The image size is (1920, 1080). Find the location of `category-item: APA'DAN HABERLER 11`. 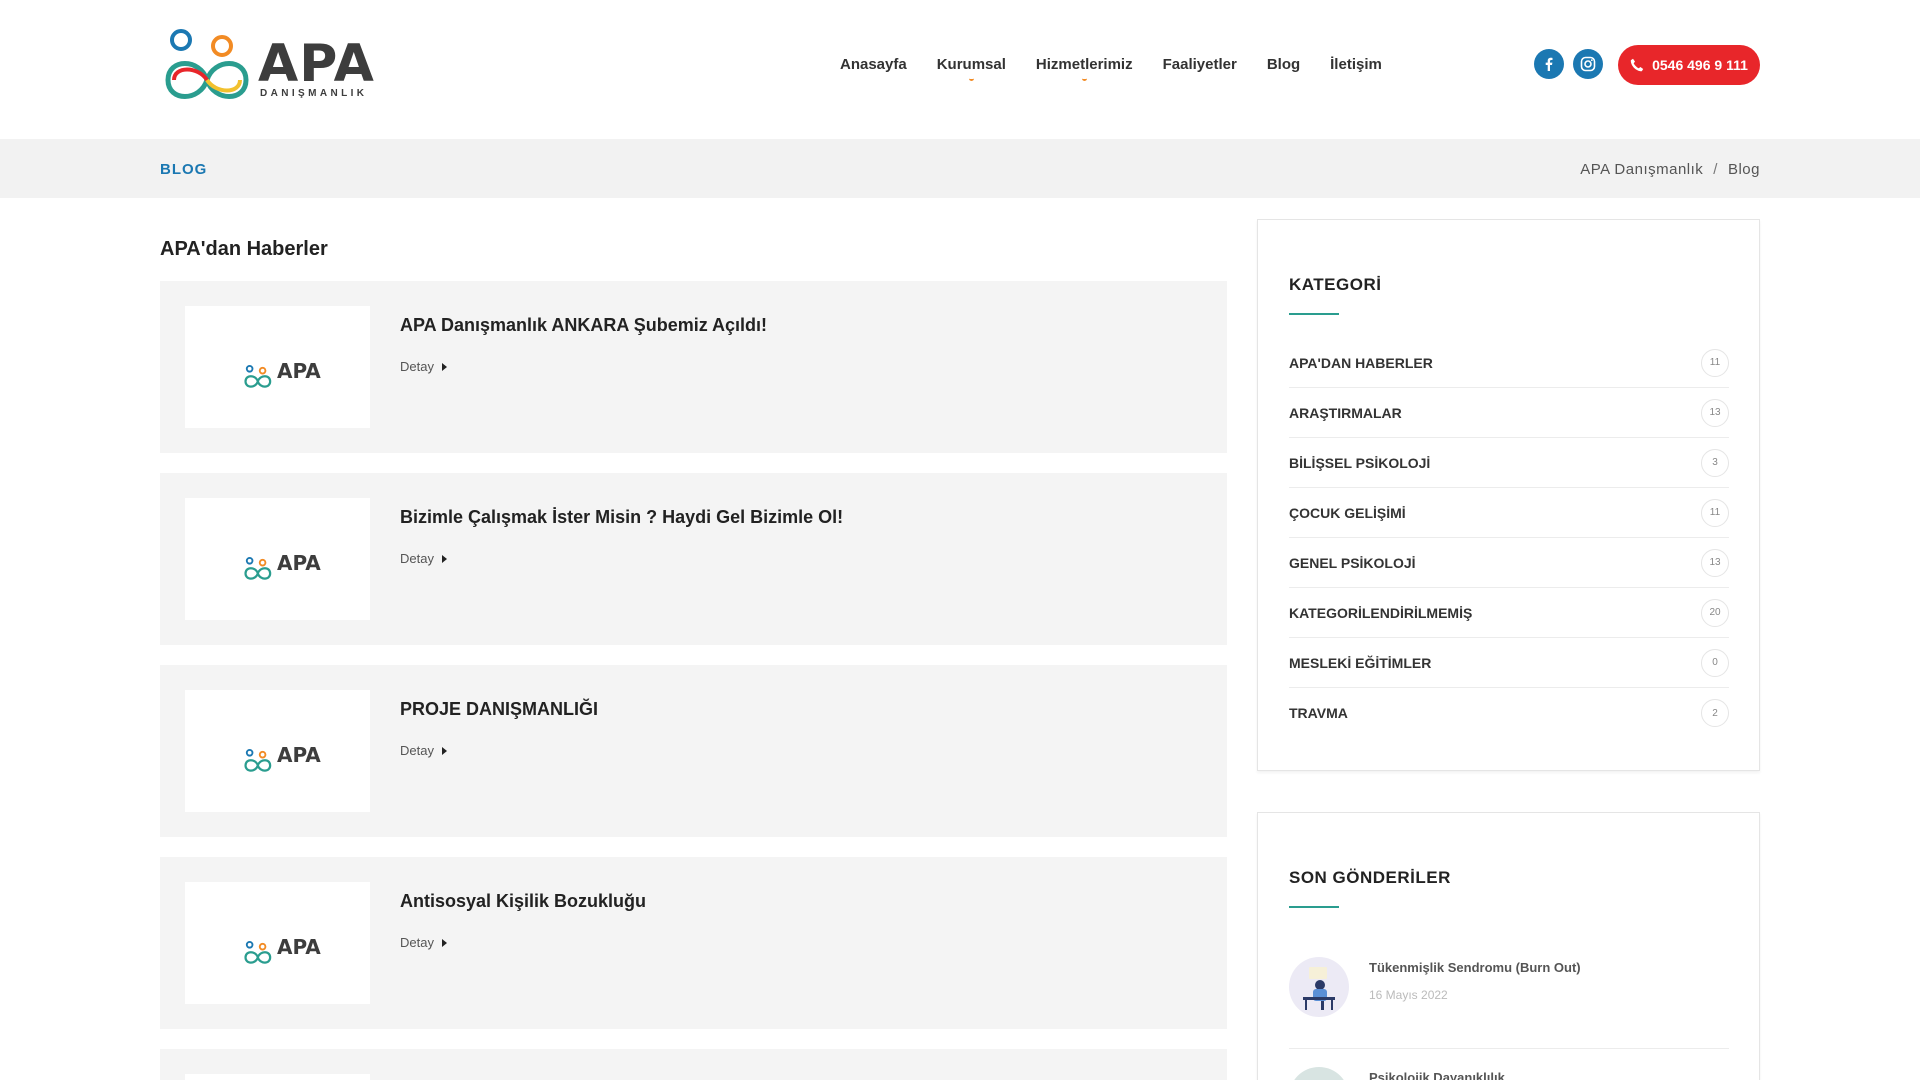

category-item: APA'DAN HABERLER 11 is located at coordinates (1509, 363).